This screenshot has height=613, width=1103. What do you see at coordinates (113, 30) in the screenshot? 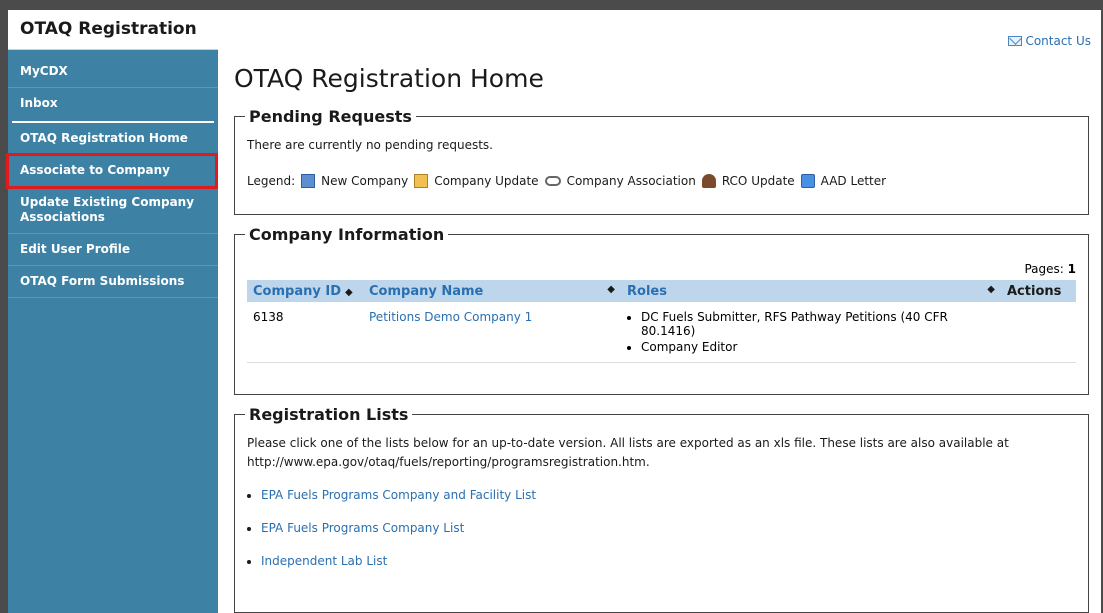
I see `app-title: OTAQ Registration` at bounding box center [113, 30].